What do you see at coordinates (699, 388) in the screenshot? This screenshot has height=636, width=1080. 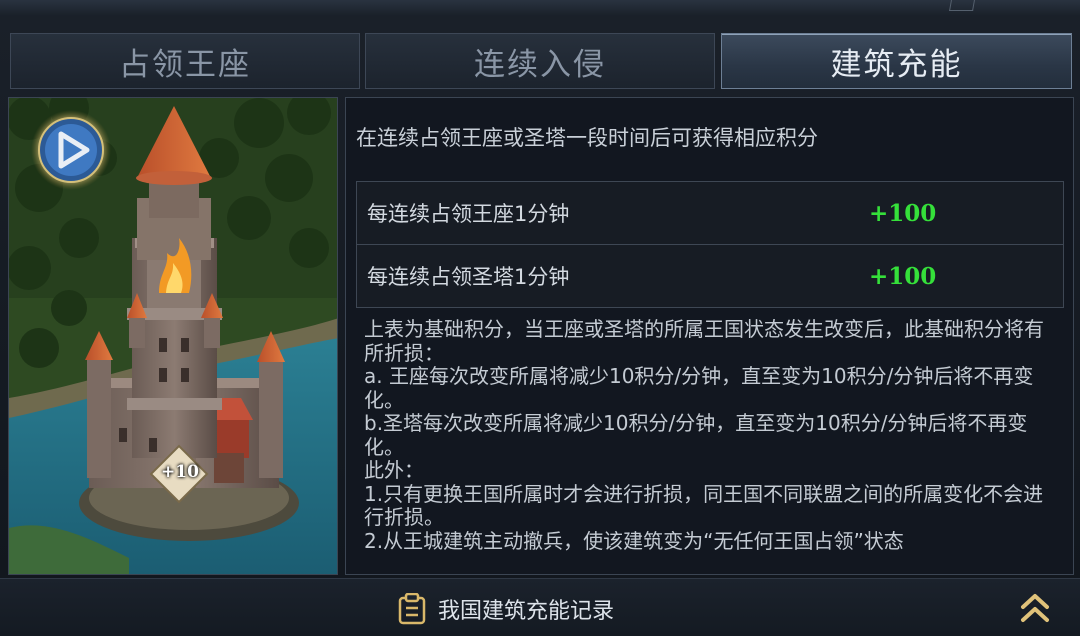 I see `desc-paragraph: a. 王座每次改变所属将减少10积分/分钟，直至变为10积分/分钟后将不再变化。` at bounding box center [699, 388].